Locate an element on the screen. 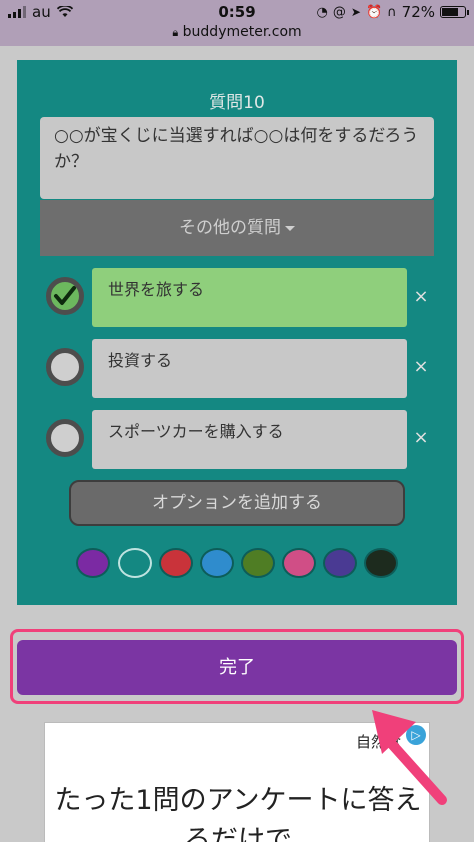 This screenshot has height=842, width=474. location-icon: ➤ is located at coordinates (355, 12).